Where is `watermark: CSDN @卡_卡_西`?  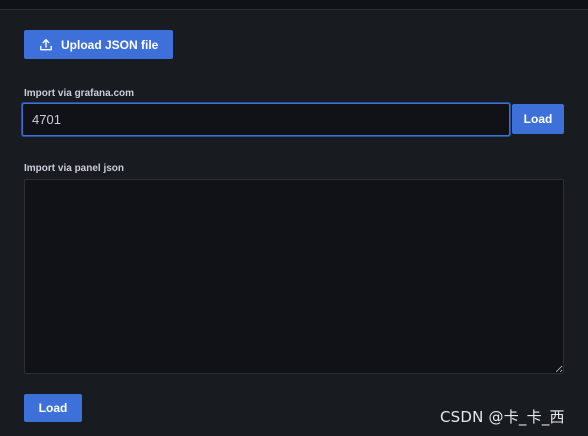 watermark: CSDN @卡_卡_西 is located at coordinates (502, 417).